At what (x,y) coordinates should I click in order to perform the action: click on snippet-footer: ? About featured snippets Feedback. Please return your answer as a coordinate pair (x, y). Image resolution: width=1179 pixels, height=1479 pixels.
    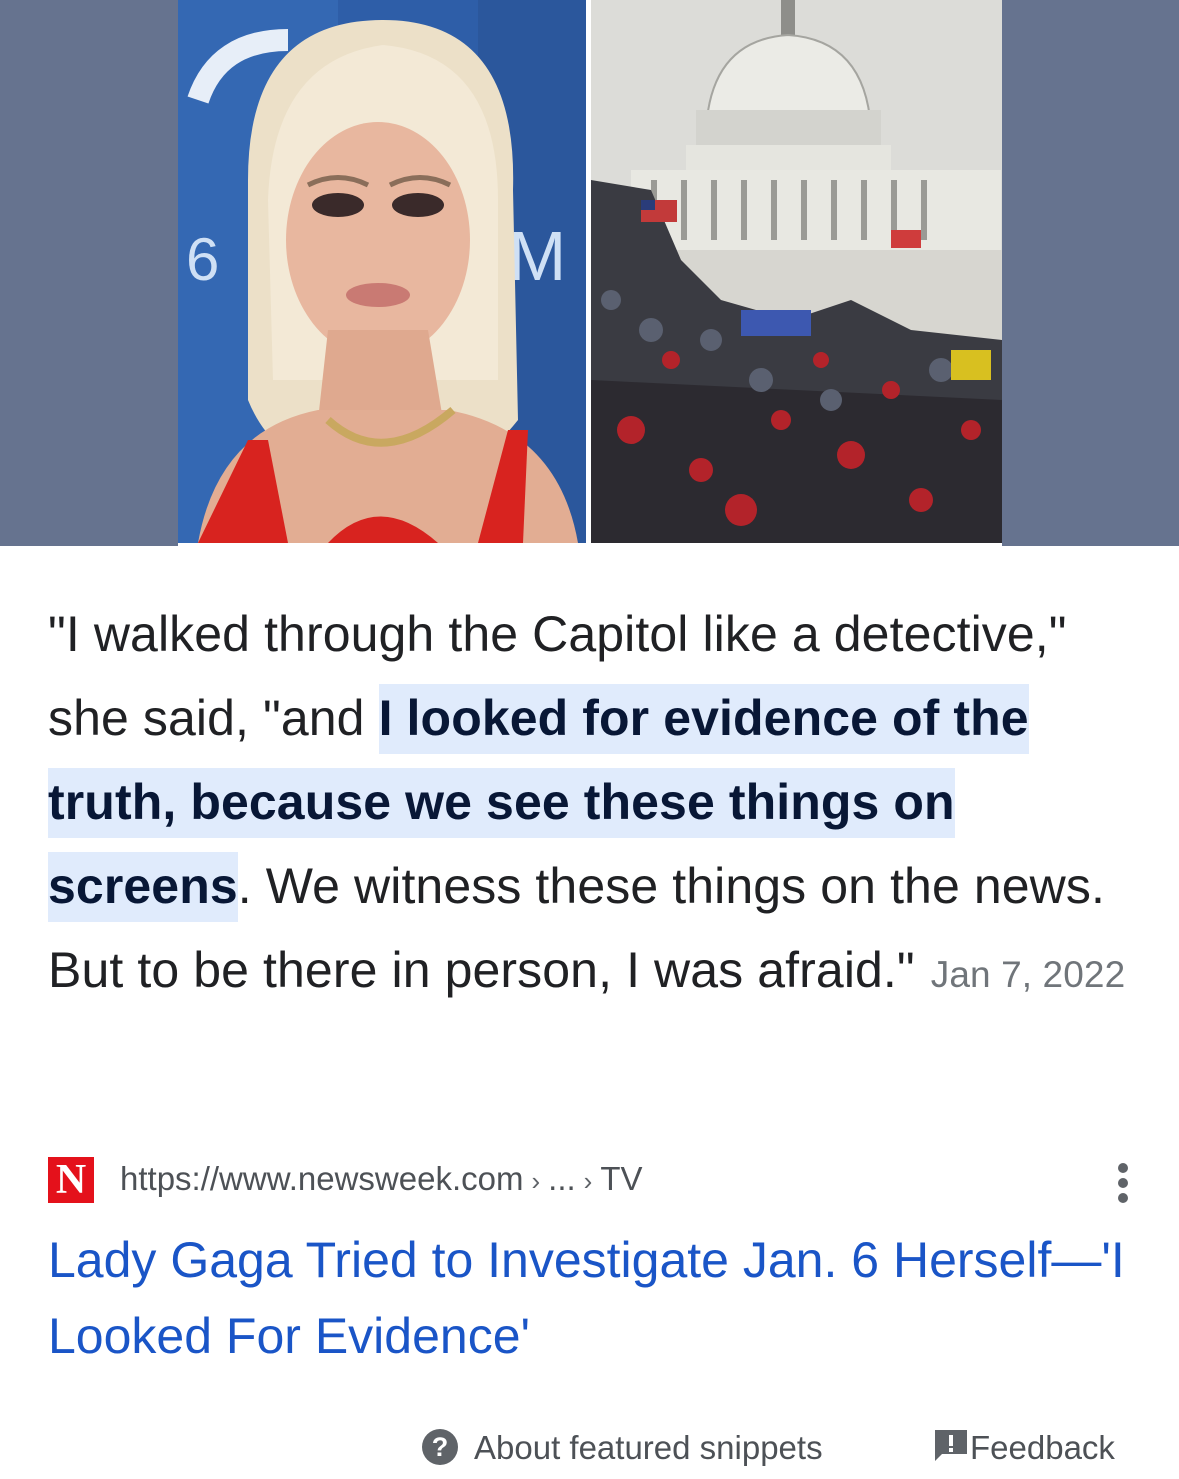
    Looking at the image, I should click on (589, 1448).